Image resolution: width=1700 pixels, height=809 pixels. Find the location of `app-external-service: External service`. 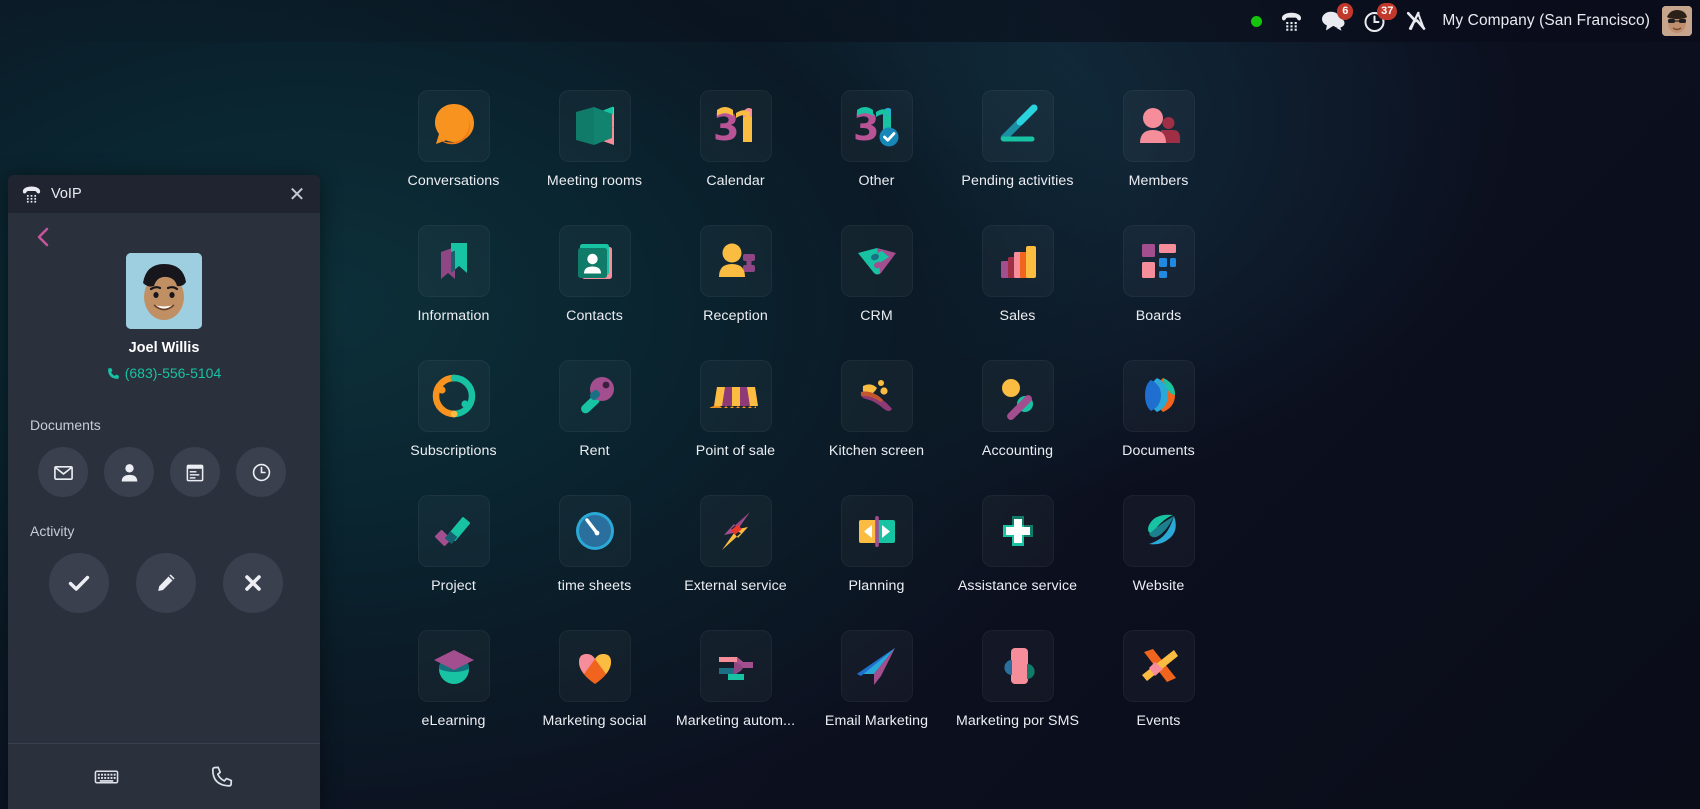

app-external-service: External service is located at coordinates (735, 562).